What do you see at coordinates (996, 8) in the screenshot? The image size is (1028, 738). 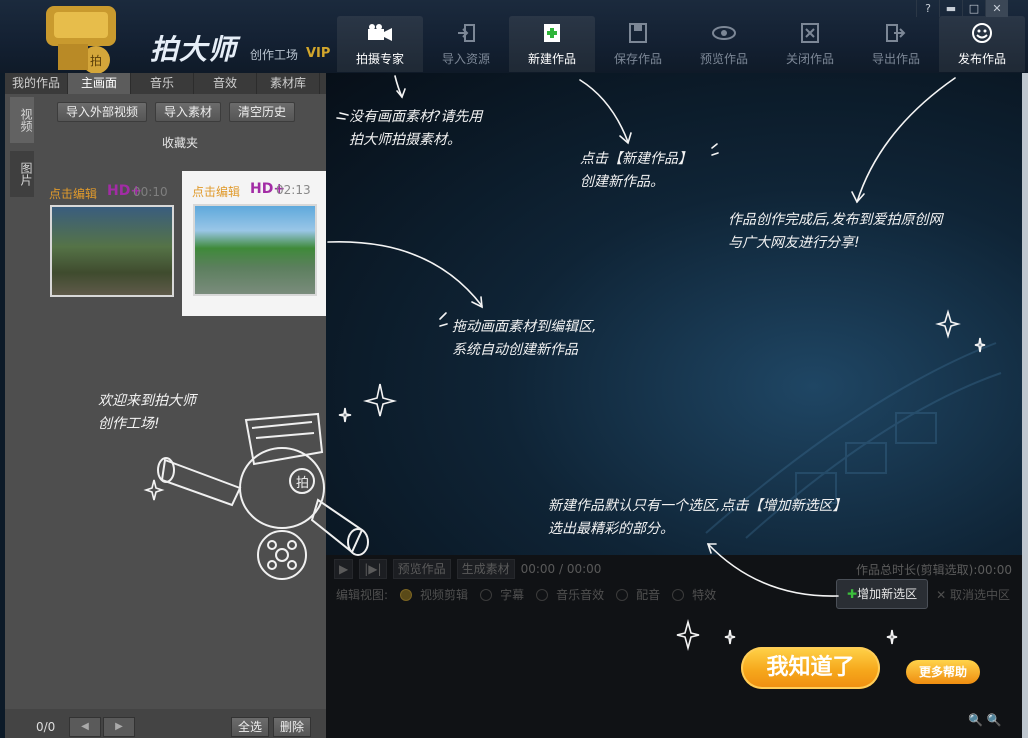 I see `close-button: ✕` at bounding box center [996, 8].